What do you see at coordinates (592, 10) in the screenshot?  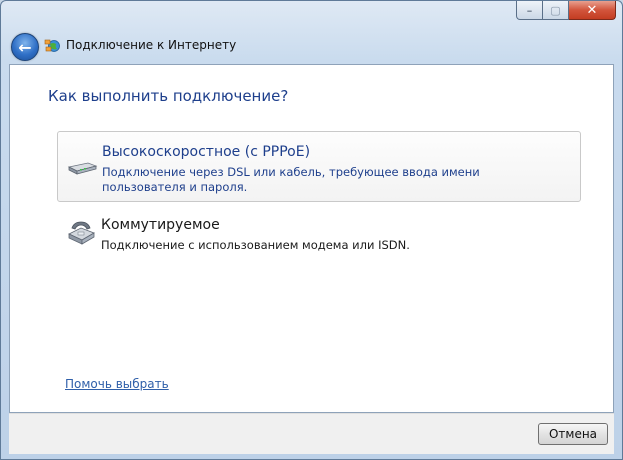 I see `close-button: ✕` at bounding box center [592, 10].